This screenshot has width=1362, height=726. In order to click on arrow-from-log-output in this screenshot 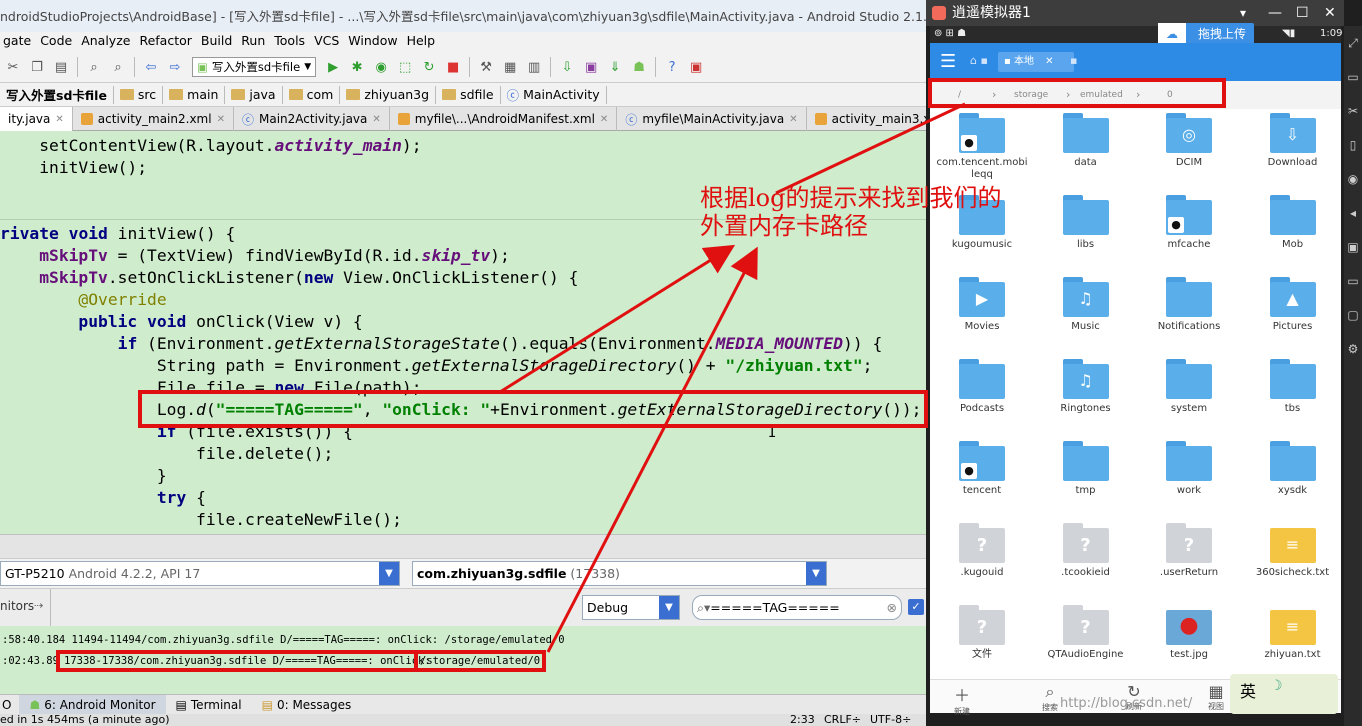, I will do `click(652, 449)`.